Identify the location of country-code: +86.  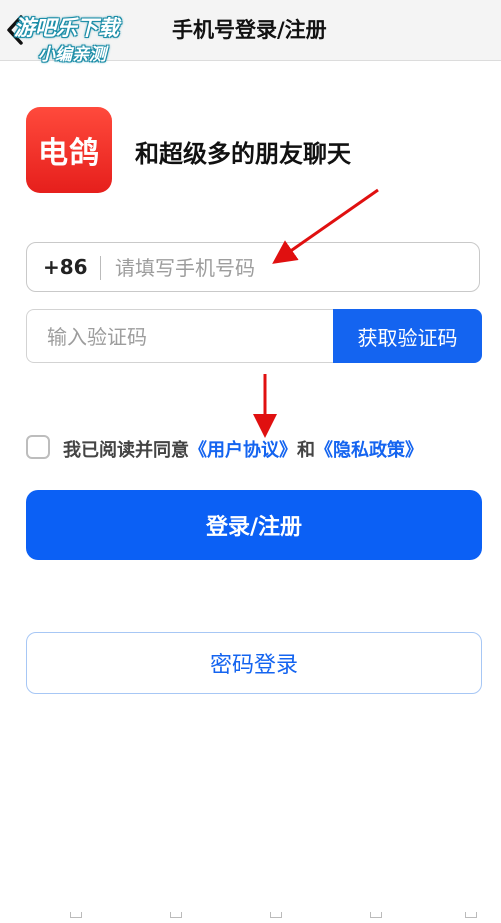
(65, 267).